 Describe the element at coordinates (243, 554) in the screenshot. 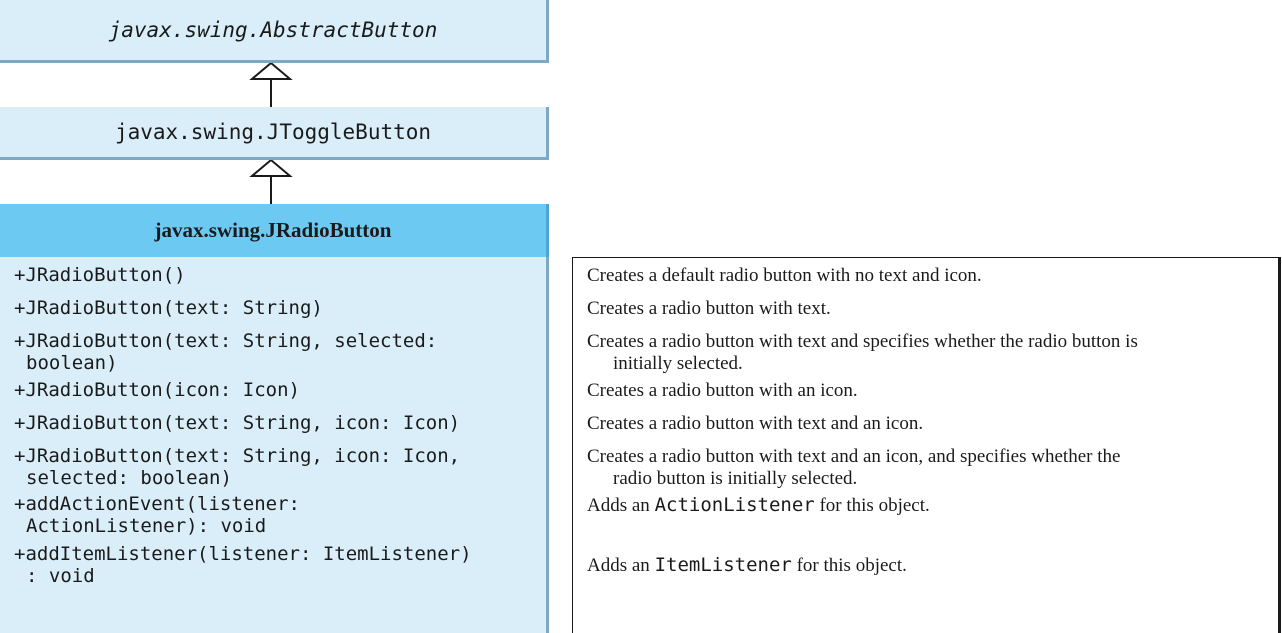

I see `member-text: +addItemListener(listener: ItemListener)` at that location.